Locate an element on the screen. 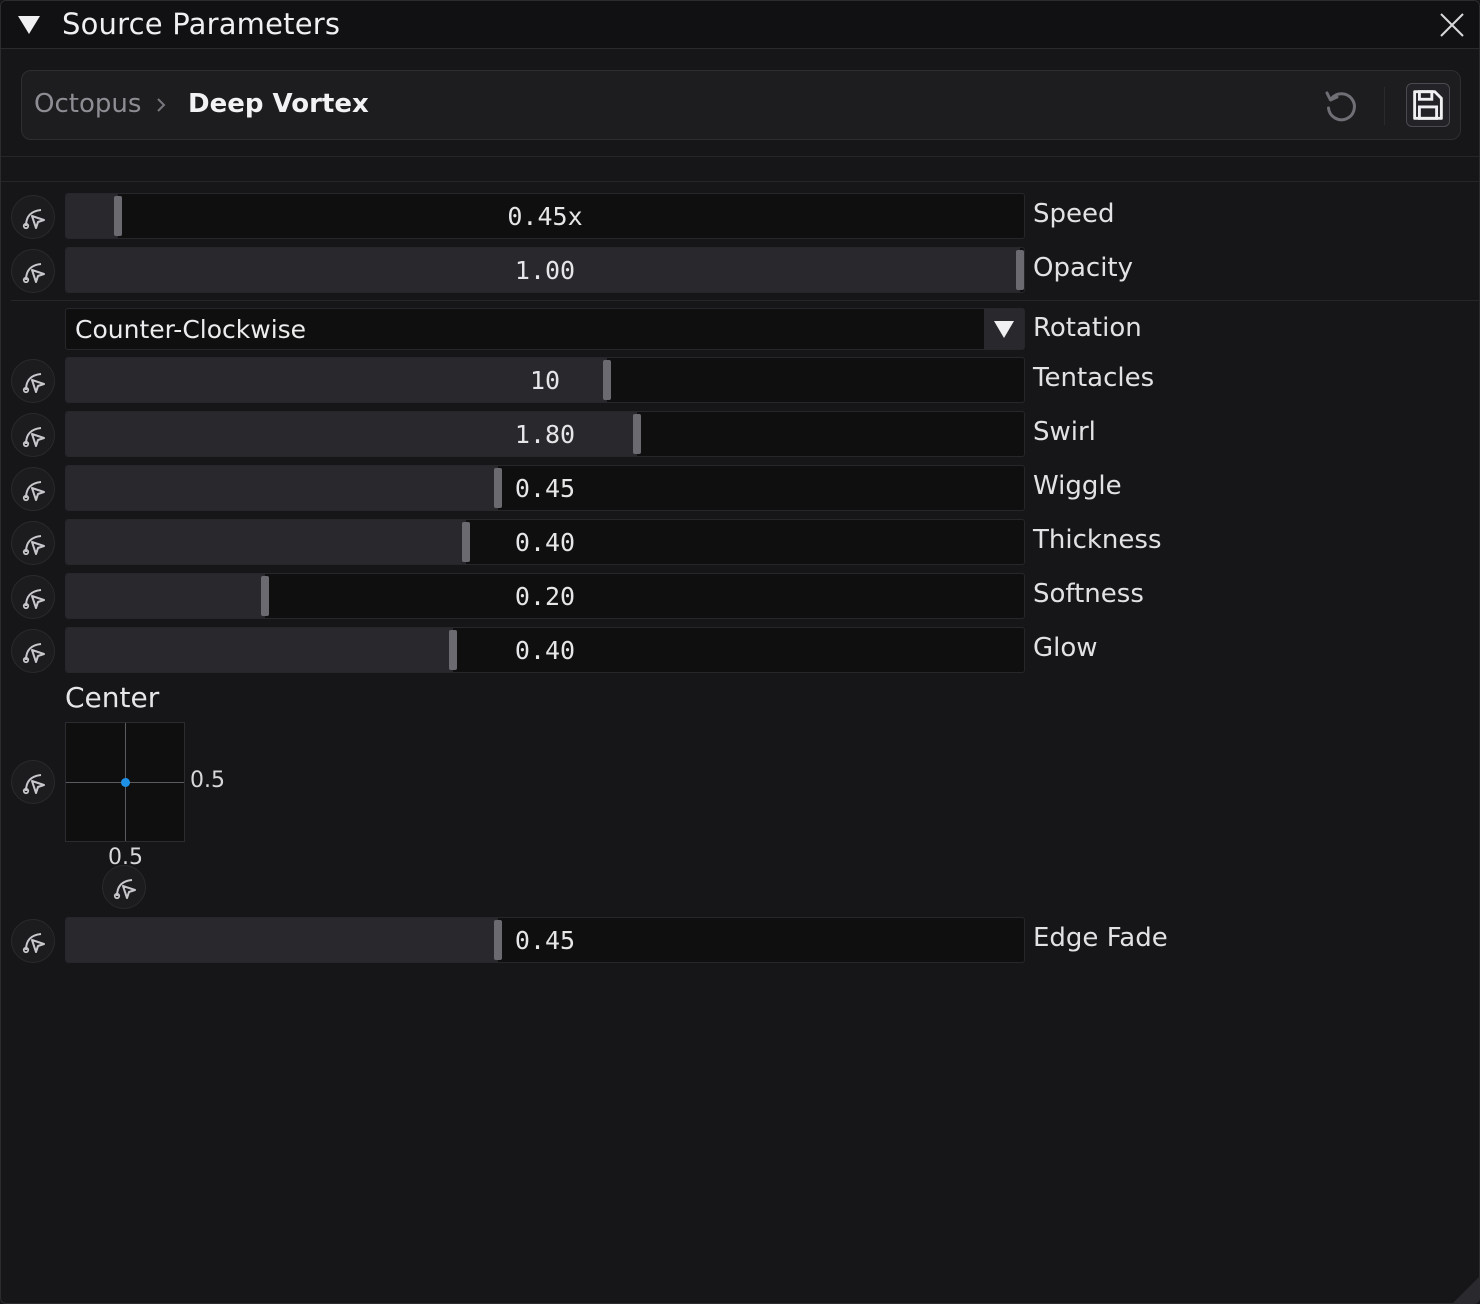 This screenshot has width=1480, height=1304. softness-slider: 0.20 is located at coordinates (545, 596).